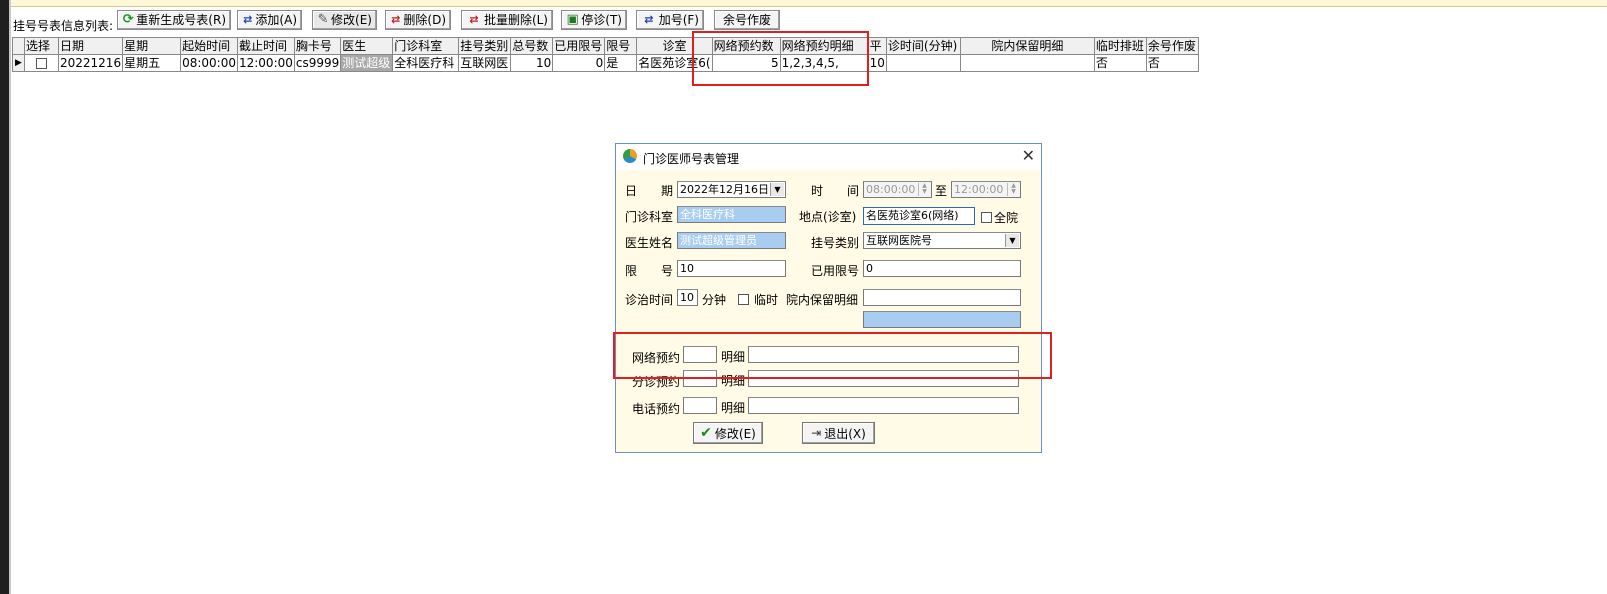  Describe the element at coordinates (181, 20) in the screenshot. I see `regenerate-label: 重新生成号表(R)` at that location.